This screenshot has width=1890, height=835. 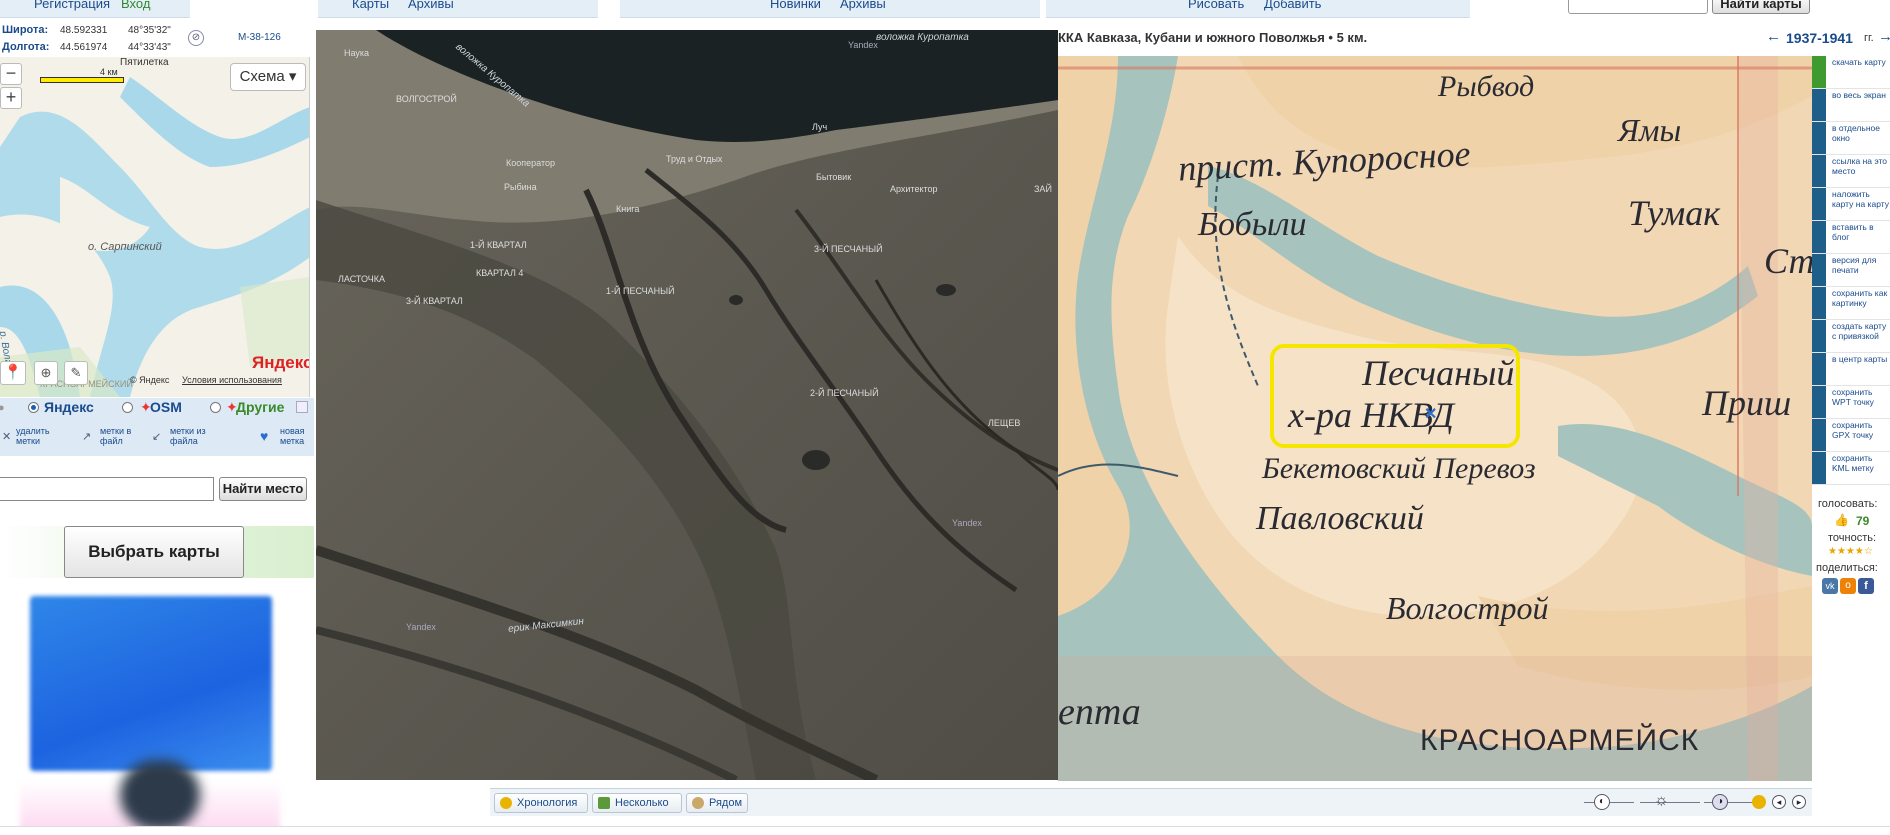 What do you see at coordinates (86, 436) in the screenshot?
I see `marks-to-file-icon: ↗` at bounding box center [86, 436].